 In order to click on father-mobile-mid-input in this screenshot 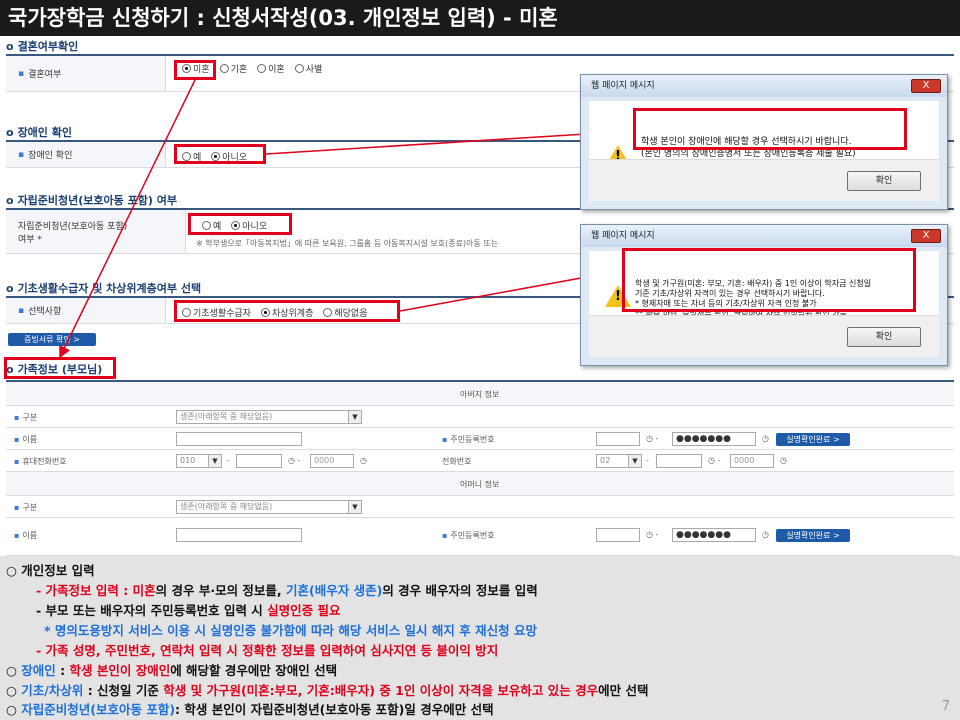, I will do `click(259, 461)`.